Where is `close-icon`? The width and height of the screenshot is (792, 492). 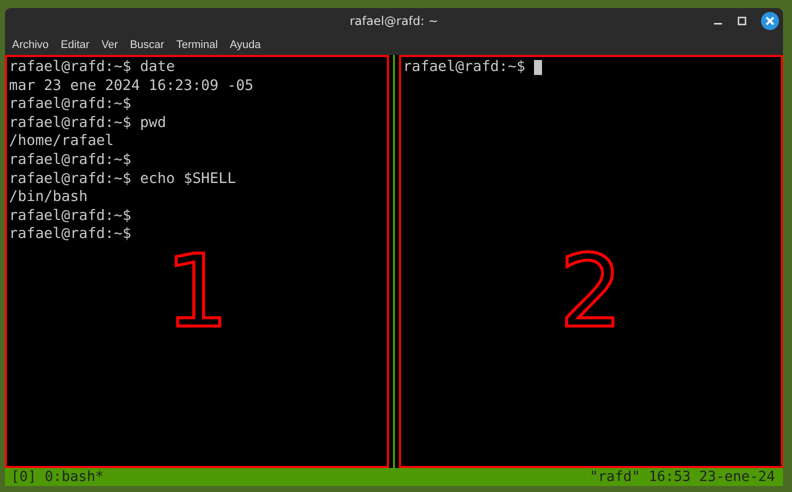
close-icon is located at coordinates (770, 21).